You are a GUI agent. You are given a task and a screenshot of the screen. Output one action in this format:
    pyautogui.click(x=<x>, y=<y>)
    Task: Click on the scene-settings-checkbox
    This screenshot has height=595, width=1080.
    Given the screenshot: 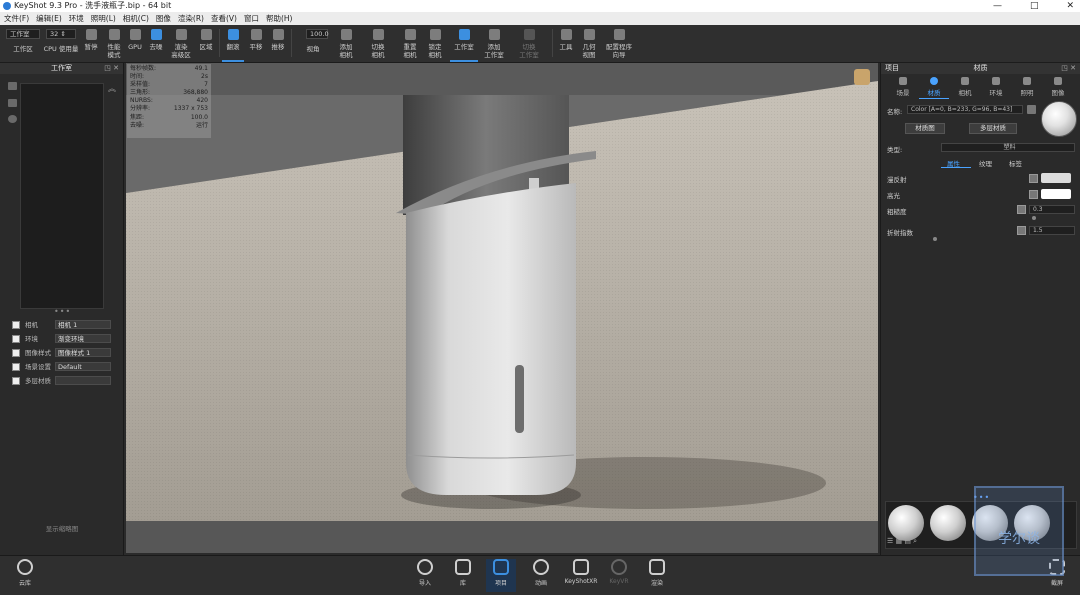 What is the action you would take?
    pyautogui.click(x=16, y=367)
    